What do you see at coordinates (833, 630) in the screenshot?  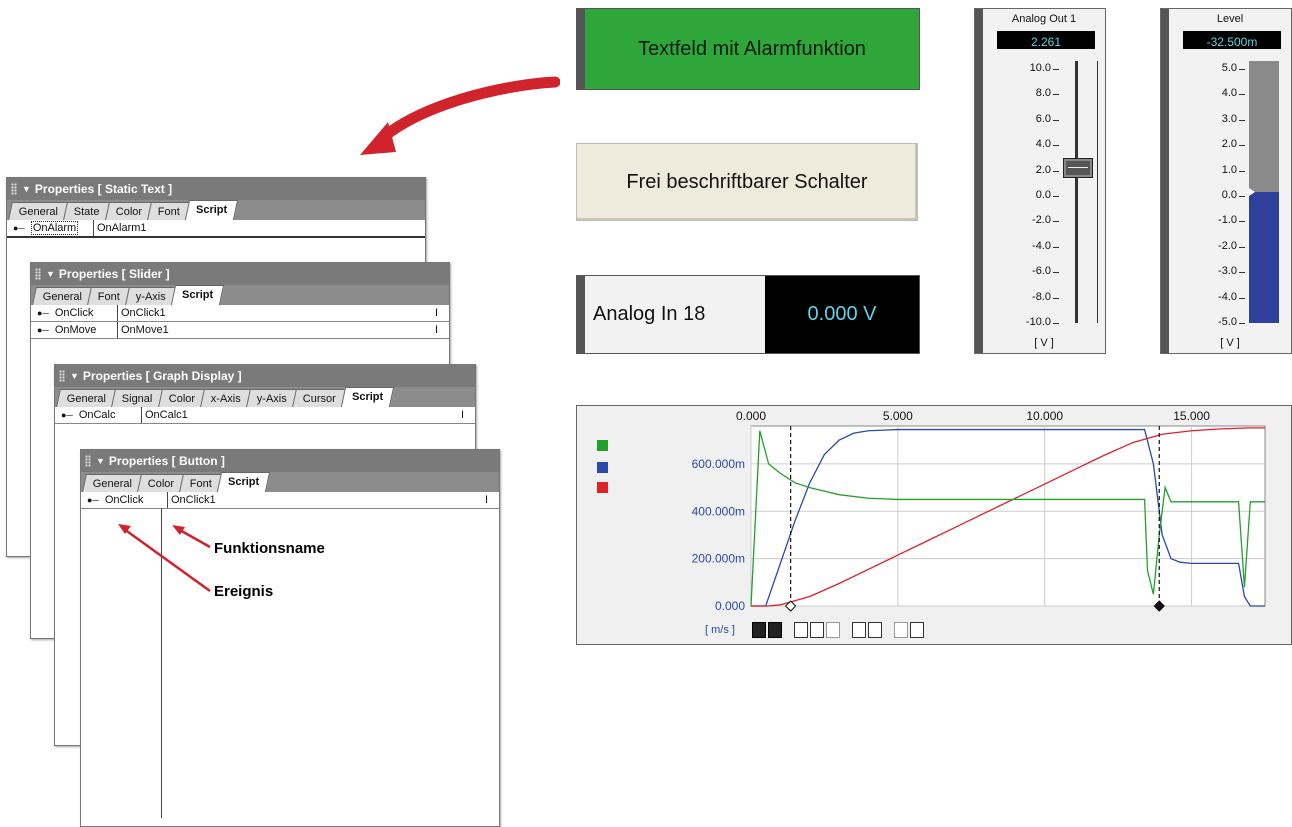 I see `paste-icon` at bounding box center [833, 630].